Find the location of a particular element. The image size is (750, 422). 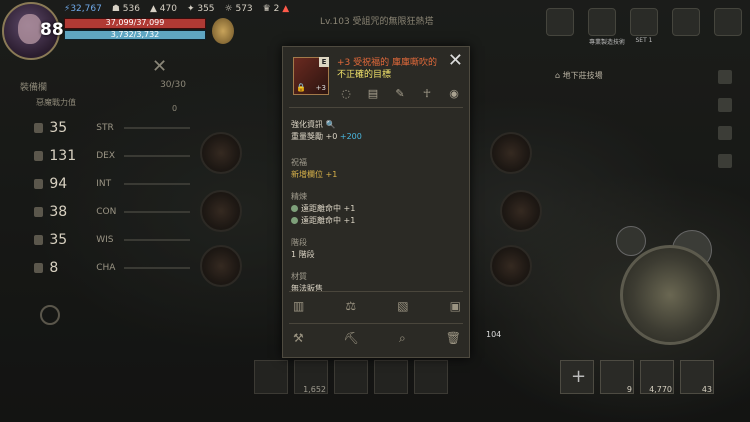

stat-name: DEX is located at coordinates (106, 156).